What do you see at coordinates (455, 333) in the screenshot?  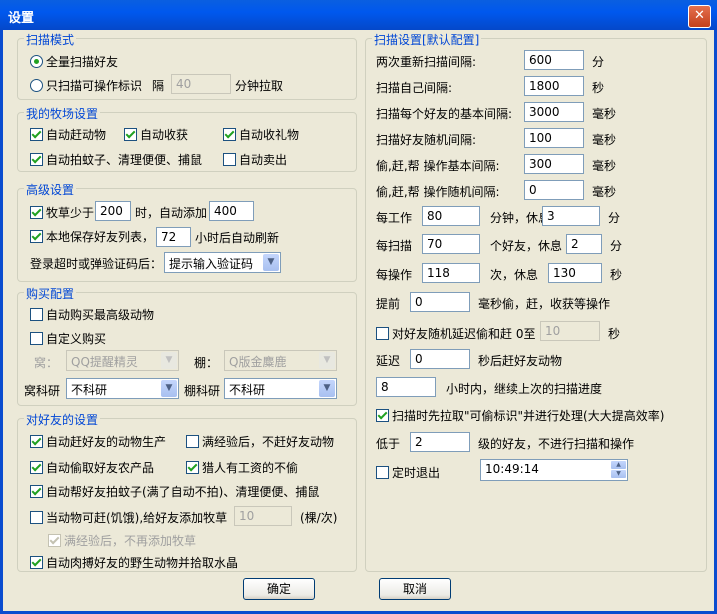 I see `random-delay-checkbox: 对好友随机延迟偷和赶 0至` at bounding box center [455, 333].